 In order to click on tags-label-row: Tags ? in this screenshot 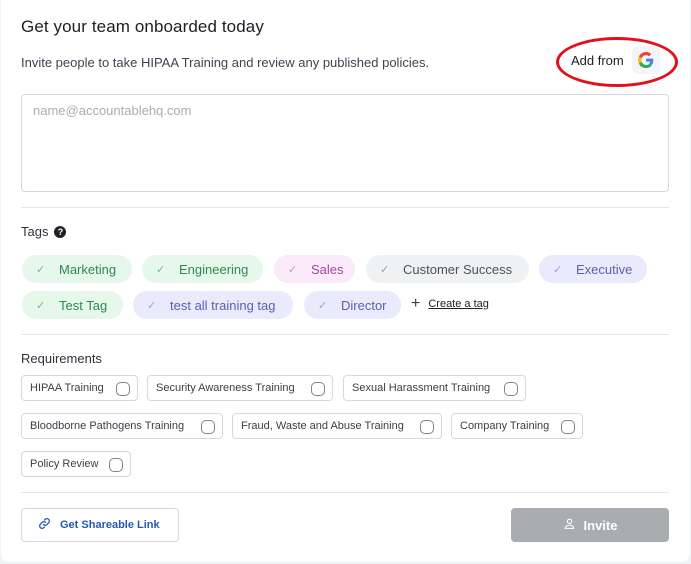, I will do `click(44, 231)`.